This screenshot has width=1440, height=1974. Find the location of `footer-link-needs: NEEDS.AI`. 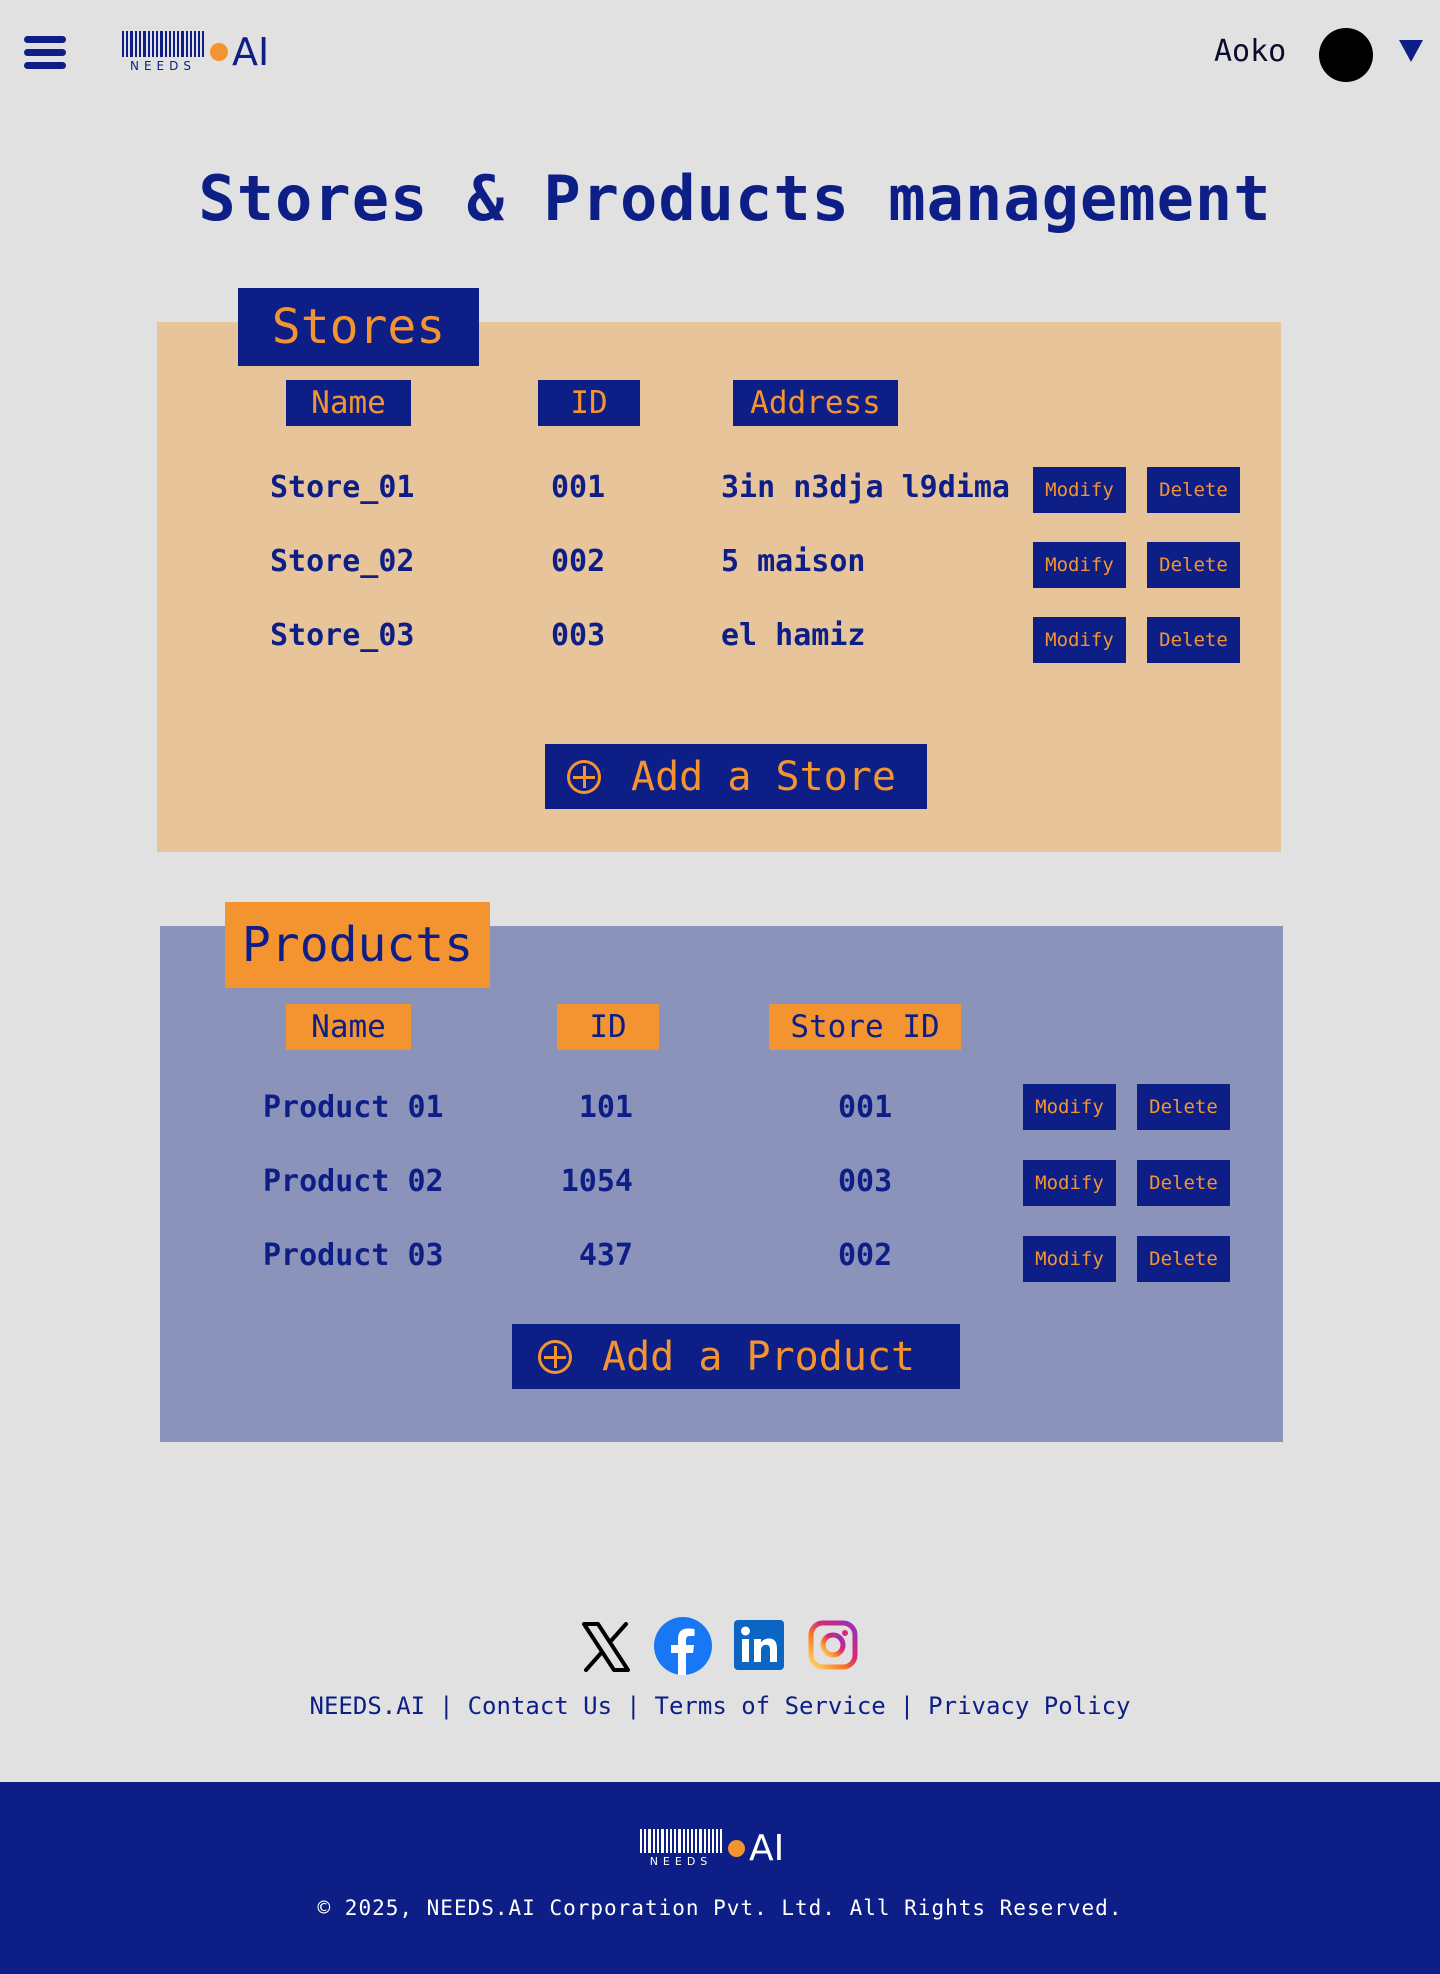

footer-link-needs: NEEDS.AI is located at coordinates (368, 1706).